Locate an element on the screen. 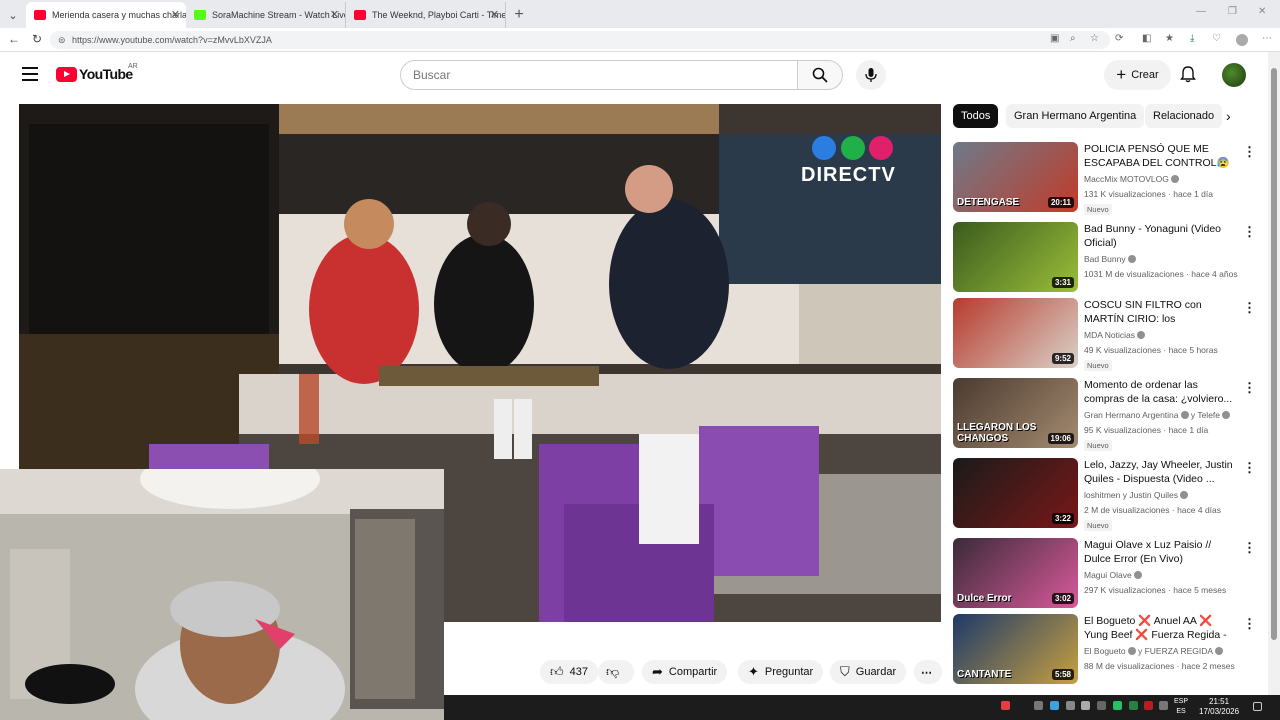 This screenshot has width=1280, height=720. download-icon: ⤓ is located at coordinates (1192, 38).